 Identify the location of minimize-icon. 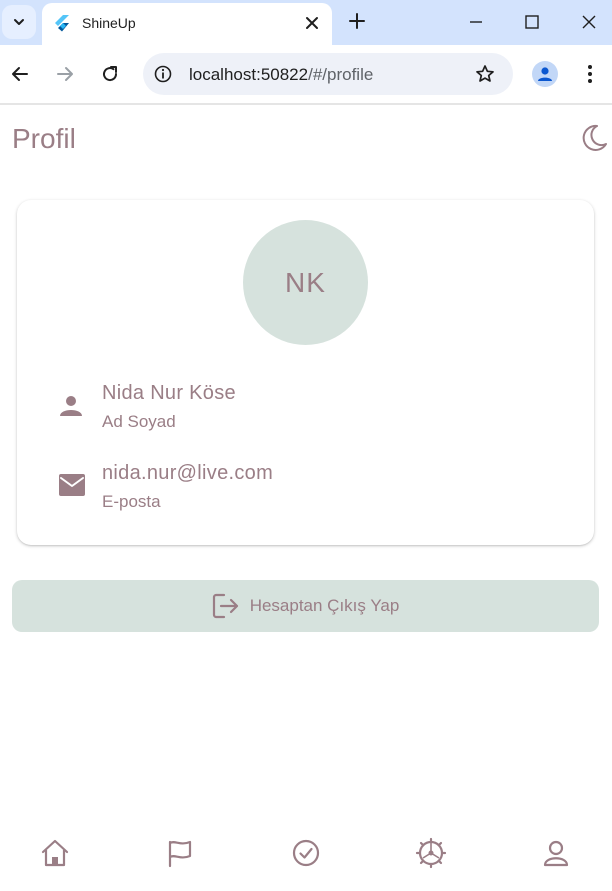
(476, 22).